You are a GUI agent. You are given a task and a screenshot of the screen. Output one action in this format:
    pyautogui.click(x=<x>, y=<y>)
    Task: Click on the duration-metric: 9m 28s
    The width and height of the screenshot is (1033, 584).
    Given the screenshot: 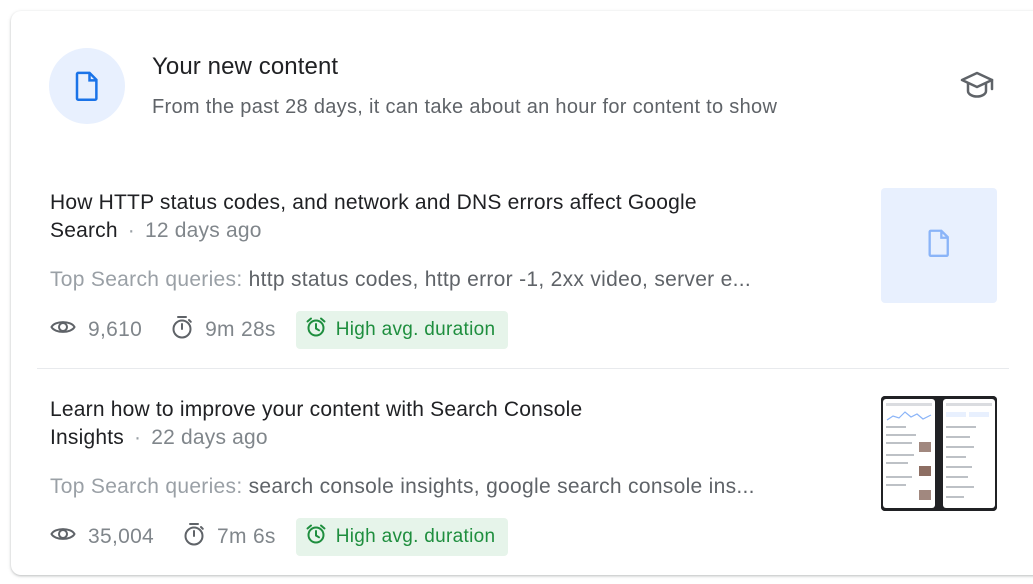 What is the action you would take?
    pyautogui.click(x=223, y=330)
    